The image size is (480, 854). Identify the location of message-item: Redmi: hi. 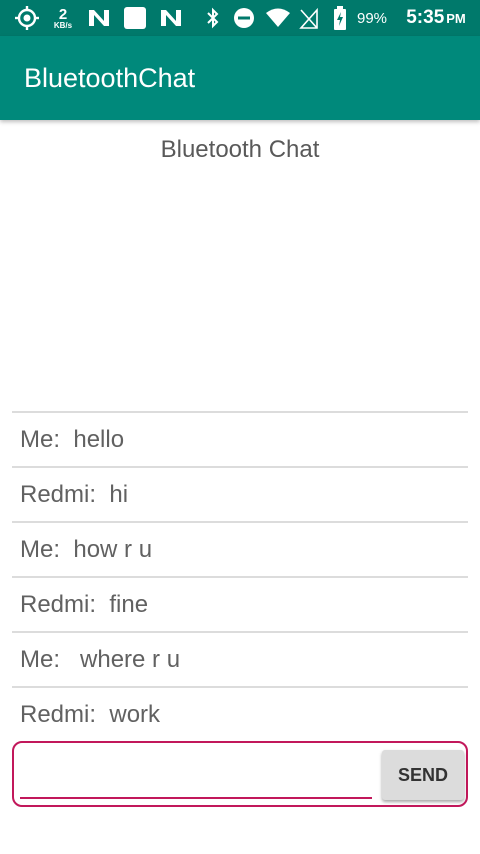
(240, 493).